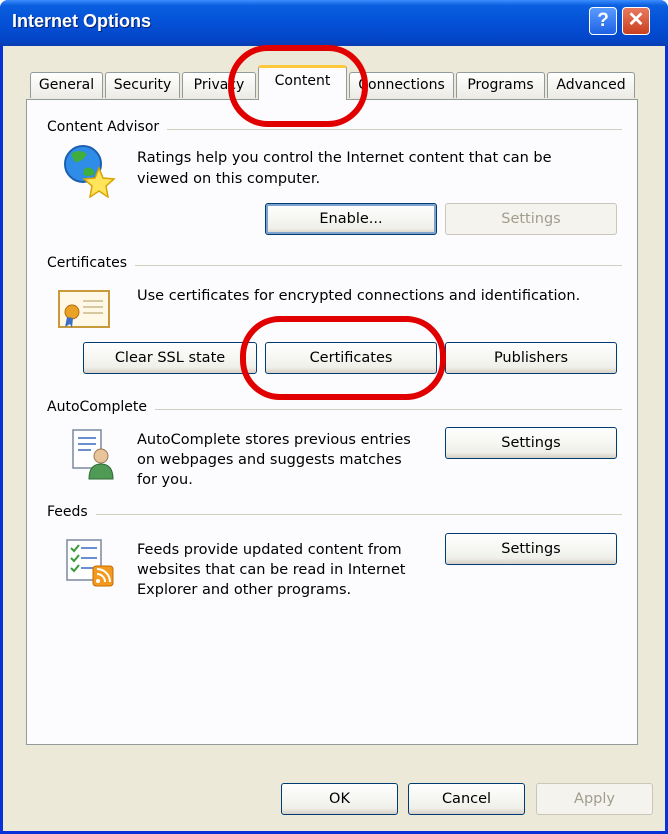  What do you see at coordinates (591, 85) in the screenshot?
I see `tab-advanced: Advanced` at bounding box center [591, 85].